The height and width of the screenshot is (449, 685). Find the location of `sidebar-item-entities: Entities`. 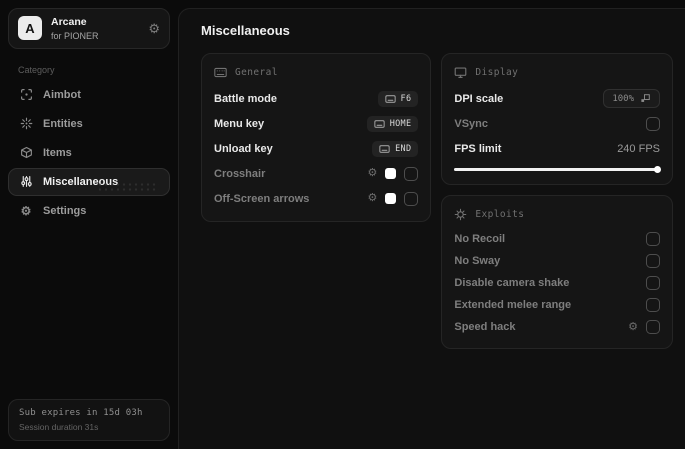

sidebar-item-entities: Entities is located at coordinates (89, 124).